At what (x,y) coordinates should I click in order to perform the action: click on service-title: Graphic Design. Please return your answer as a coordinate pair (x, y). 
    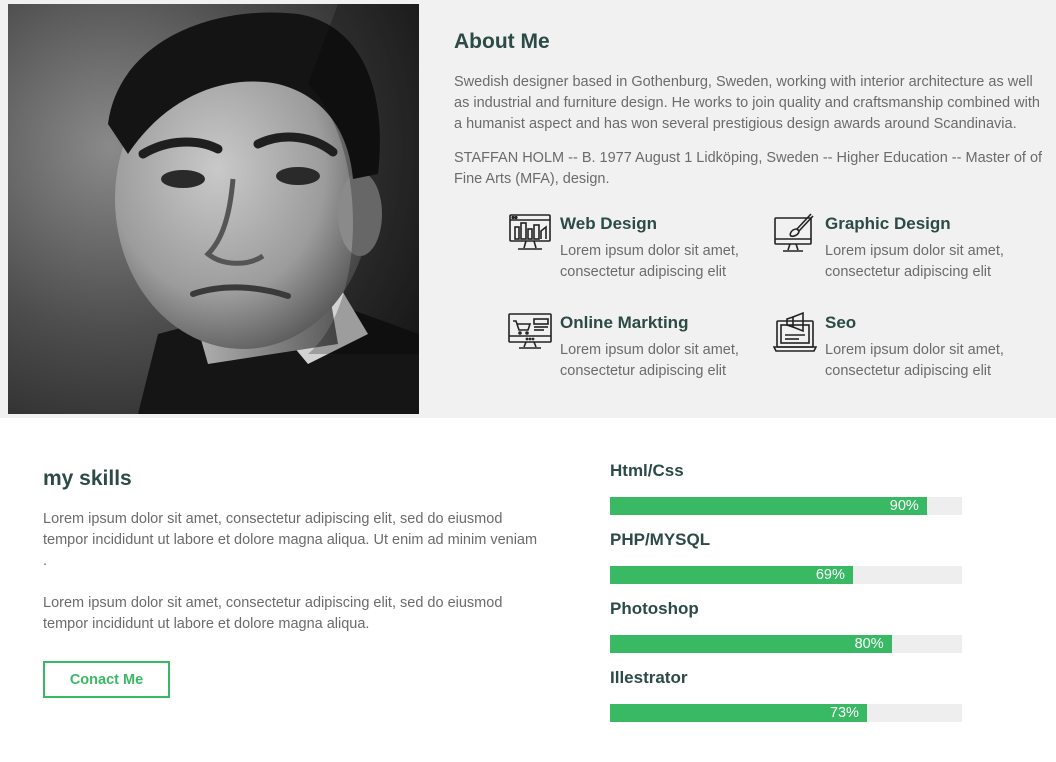
    Looking at the image, I should click on (888, 223).